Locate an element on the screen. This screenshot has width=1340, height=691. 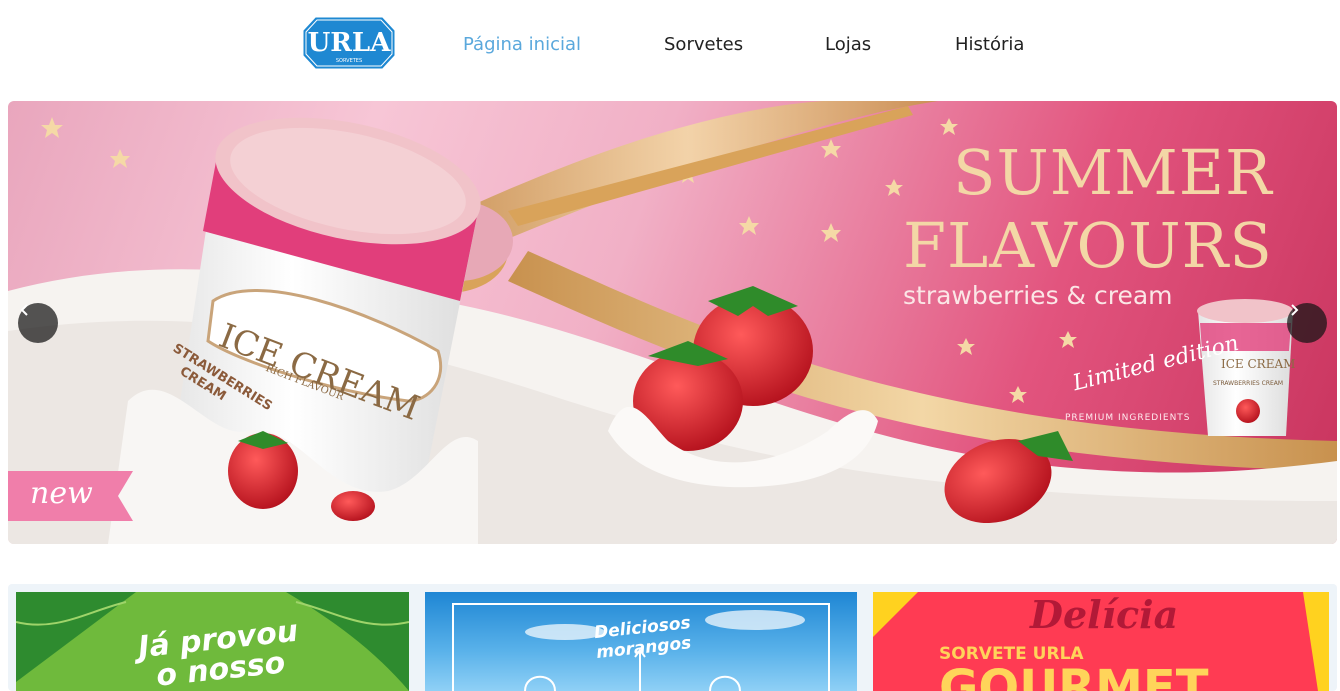
nav-historia: História is located at coordinates (989, 44).